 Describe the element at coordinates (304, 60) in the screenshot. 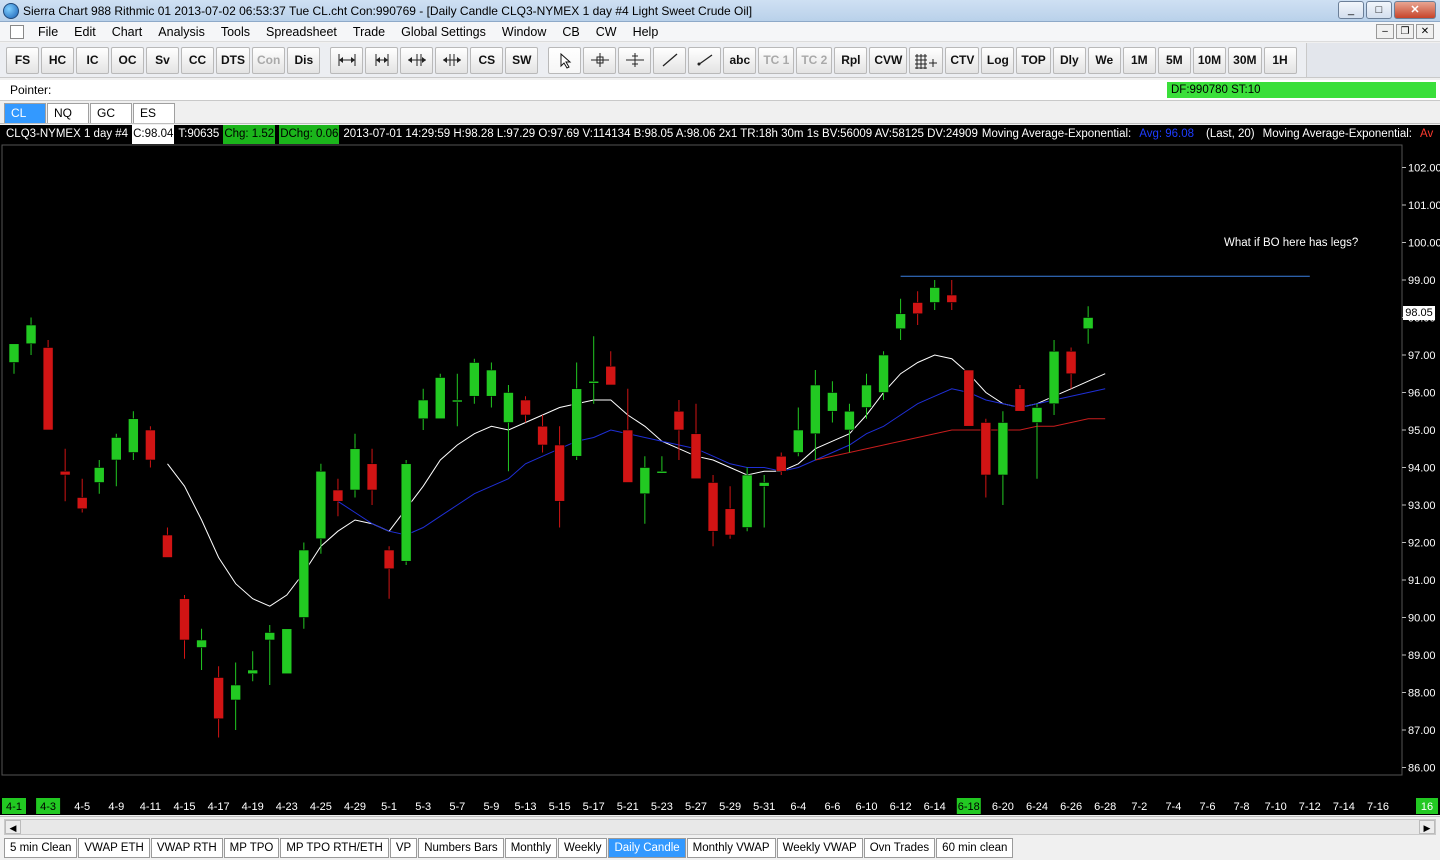

I see `dis-button: Dis` at that location.